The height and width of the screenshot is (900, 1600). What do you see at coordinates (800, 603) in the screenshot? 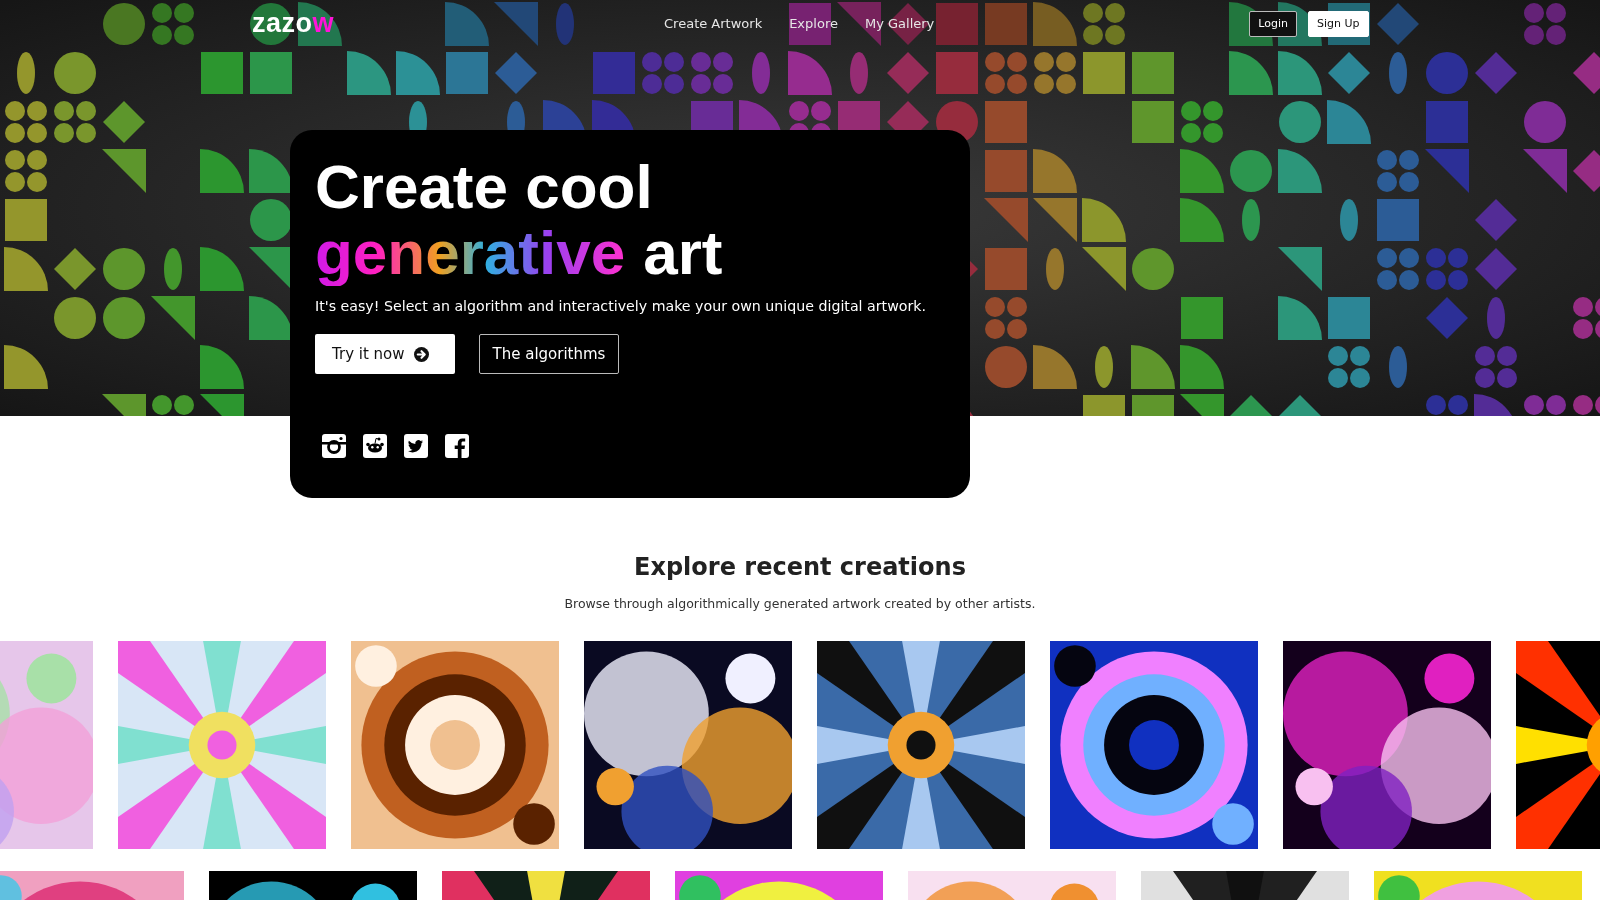
I see `section-subtitle: Browse through algorithmically generated artwork created by other artists.` at bounding box center [800, 603].